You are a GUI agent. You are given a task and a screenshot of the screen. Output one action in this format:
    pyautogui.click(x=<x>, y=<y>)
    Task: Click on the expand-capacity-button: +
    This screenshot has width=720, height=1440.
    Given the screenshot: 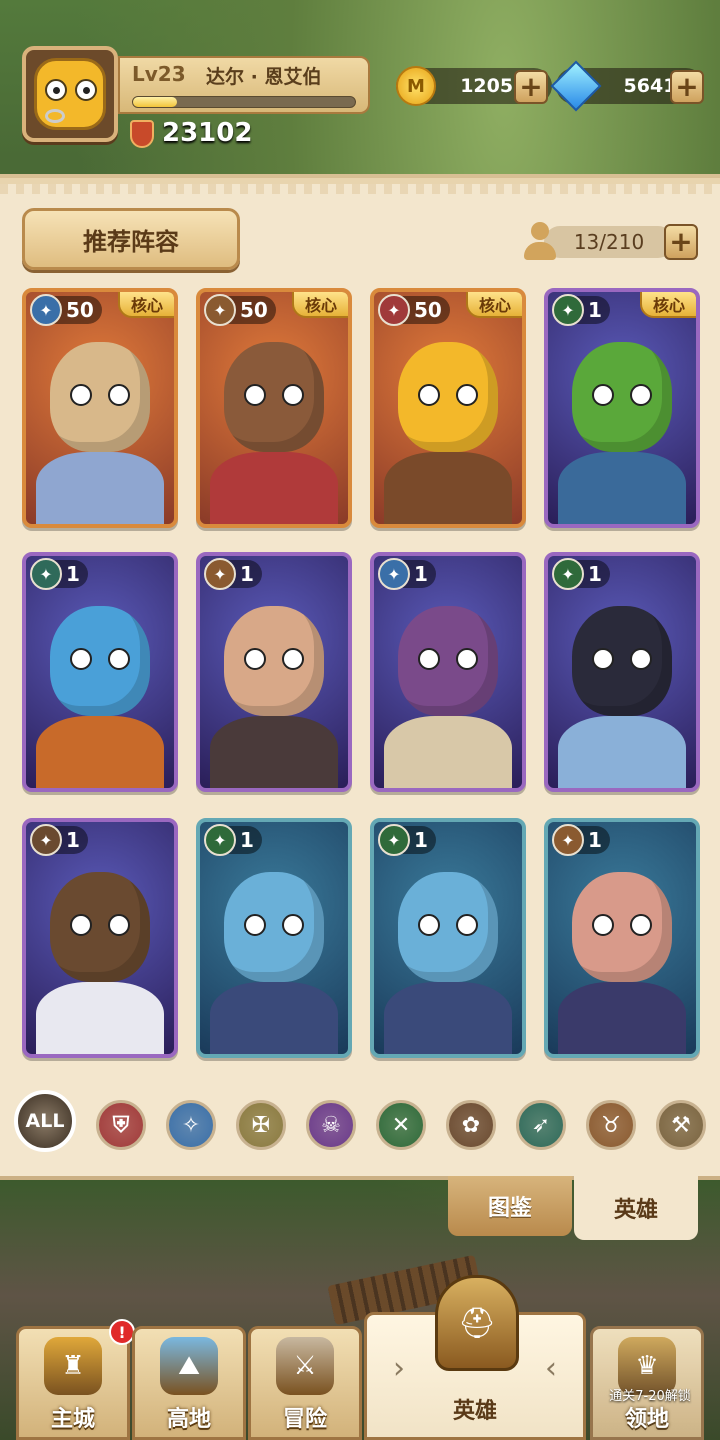 What is the action you would take?
    pyautogui.click(x=681, y=242)
    